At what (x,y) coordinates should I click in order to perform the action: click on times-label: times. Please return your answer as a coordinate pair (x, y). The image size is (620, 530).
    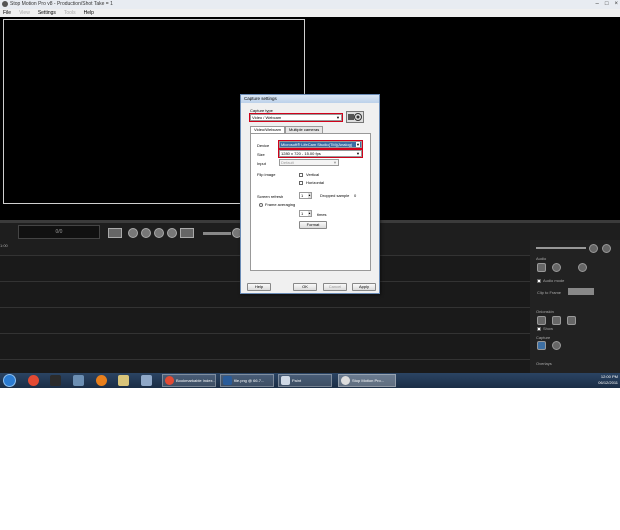
    Looking at the image, I should click on (322, 214).